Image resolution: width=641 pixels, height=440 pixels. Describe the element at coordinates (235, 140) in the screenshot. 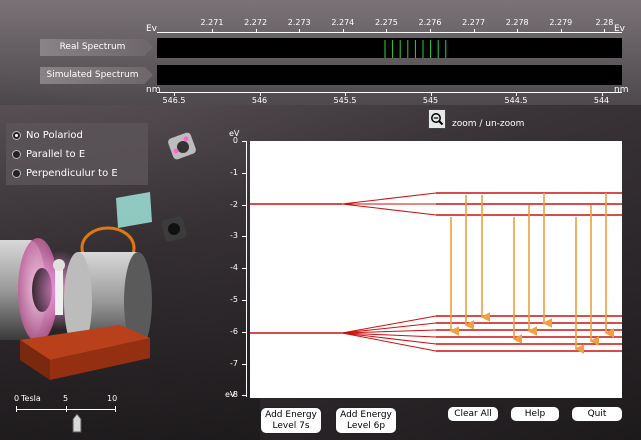

I see `y-tick-label: 0` at that location.